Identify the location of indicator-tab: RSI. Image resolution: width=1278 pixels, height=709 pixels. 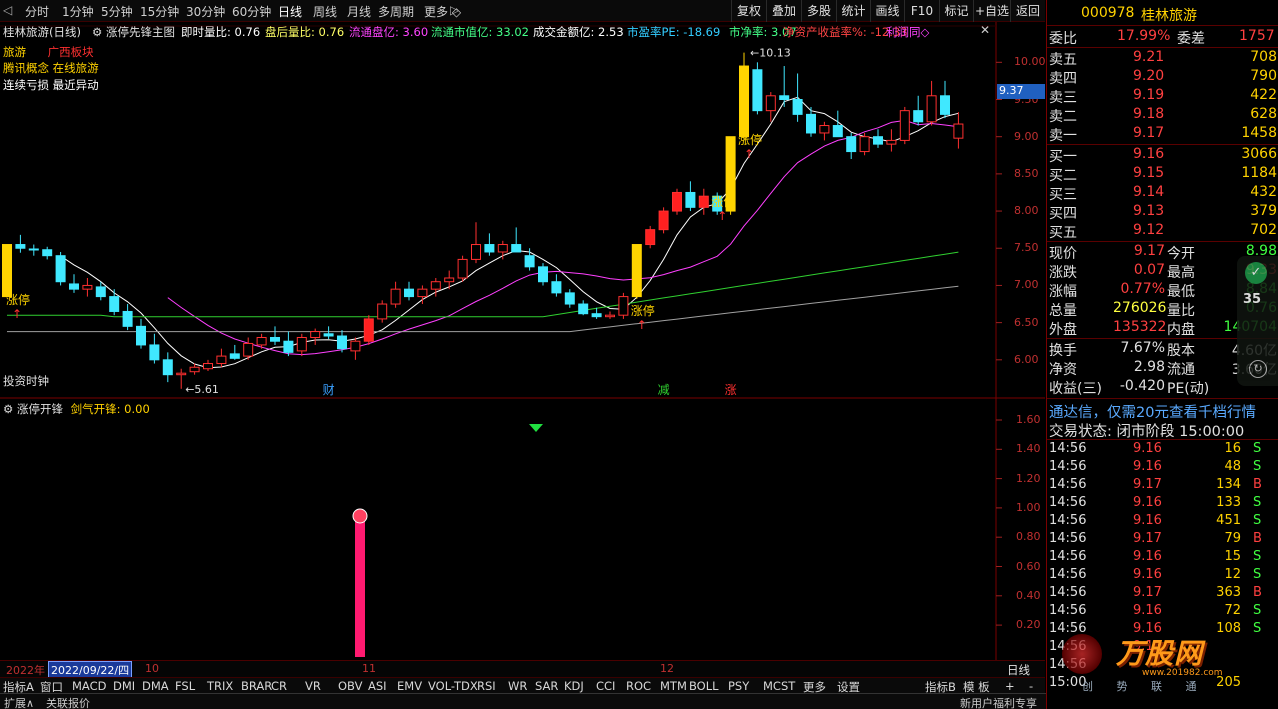
(486, 686).